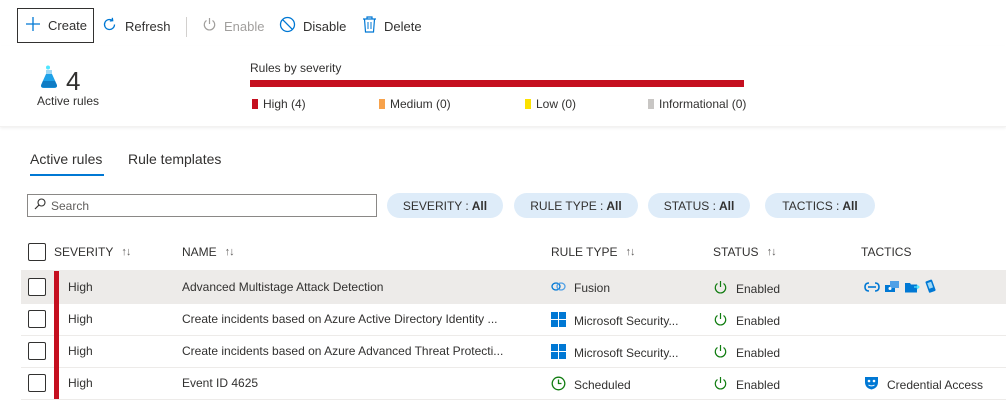 This screenshot has width=1006, height=418. What do you see at coordinates (33, 25) in the screenshot?
I see `plus-icon` at bounding box center [33, 25].